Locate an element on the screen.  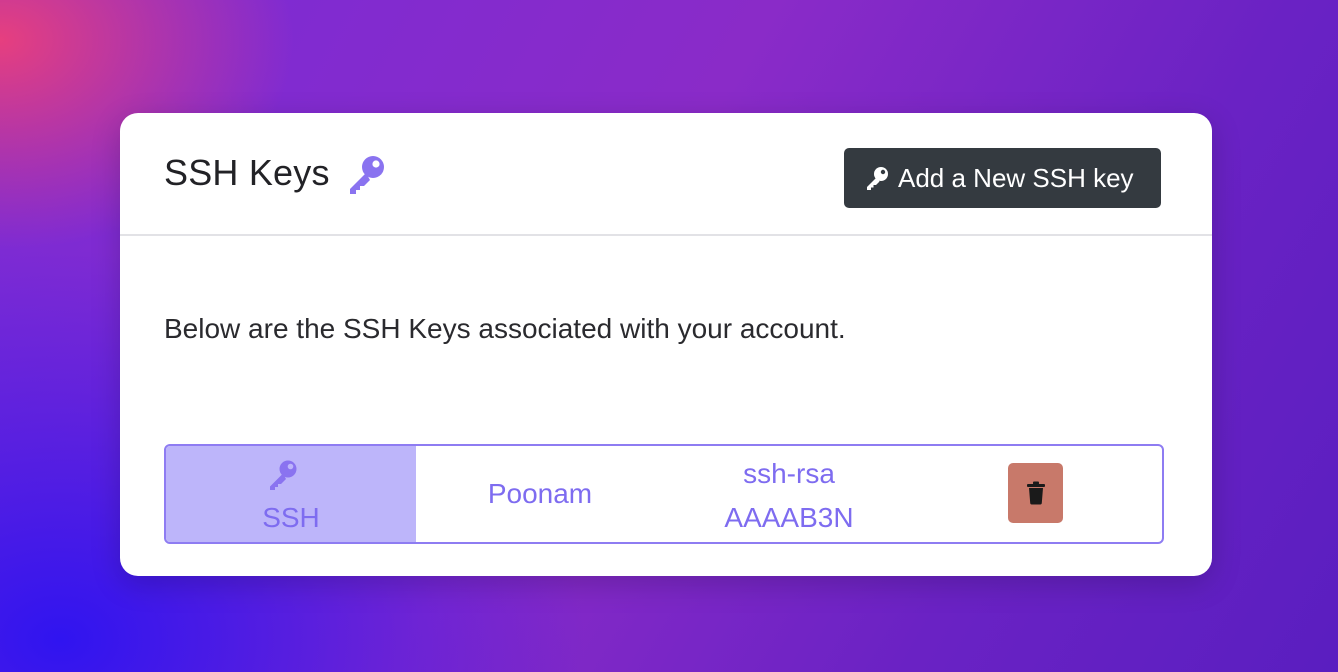
add-ssh-key-label: Add a New SSH key is located at coordinates (1016, 177).